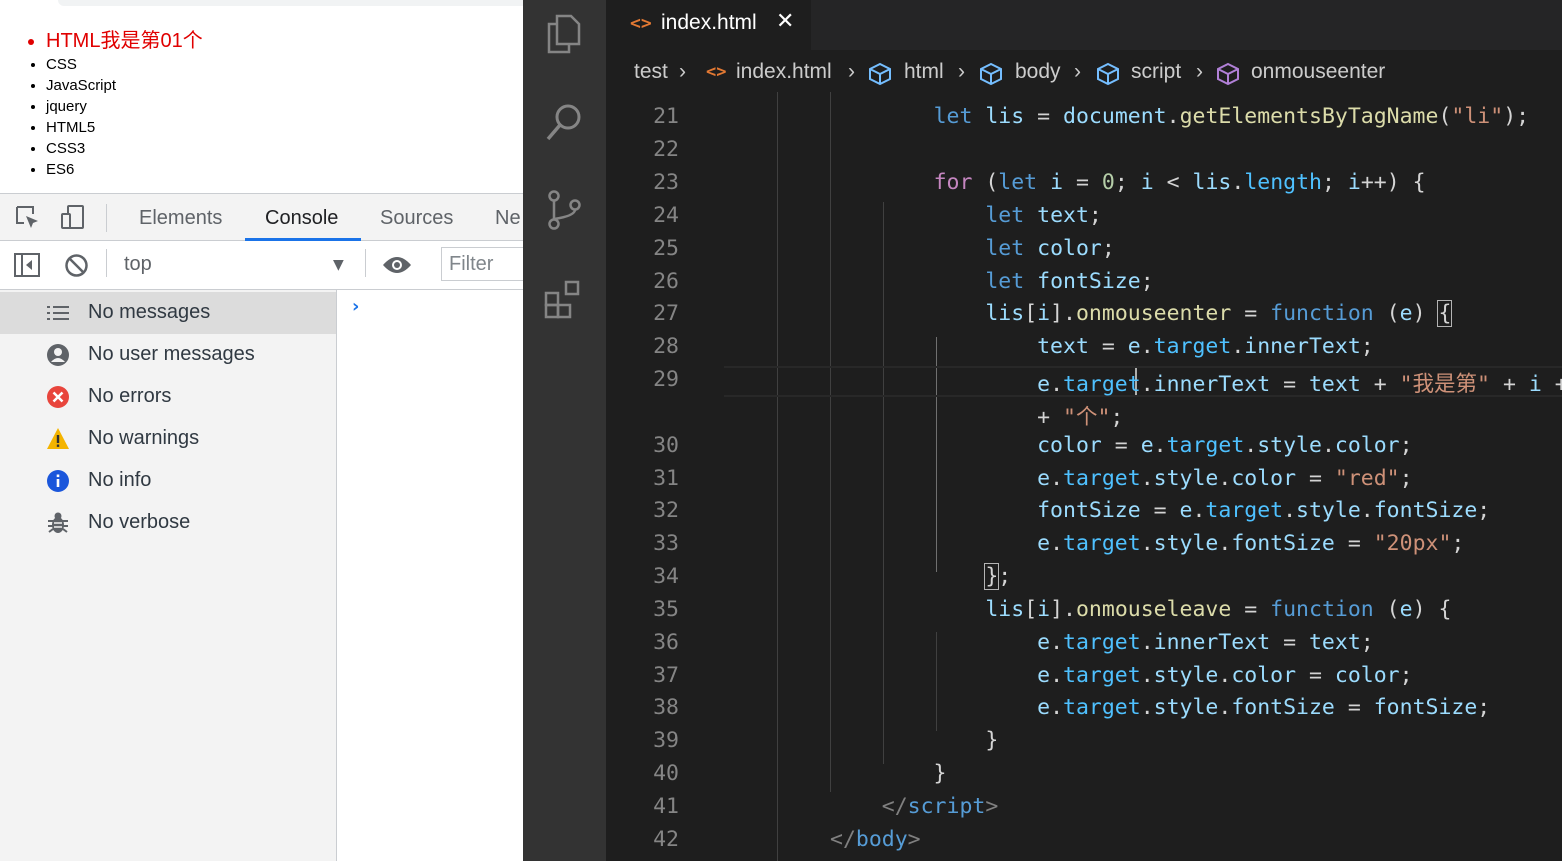  I want to click on extensions-icon, so click(565, 300).